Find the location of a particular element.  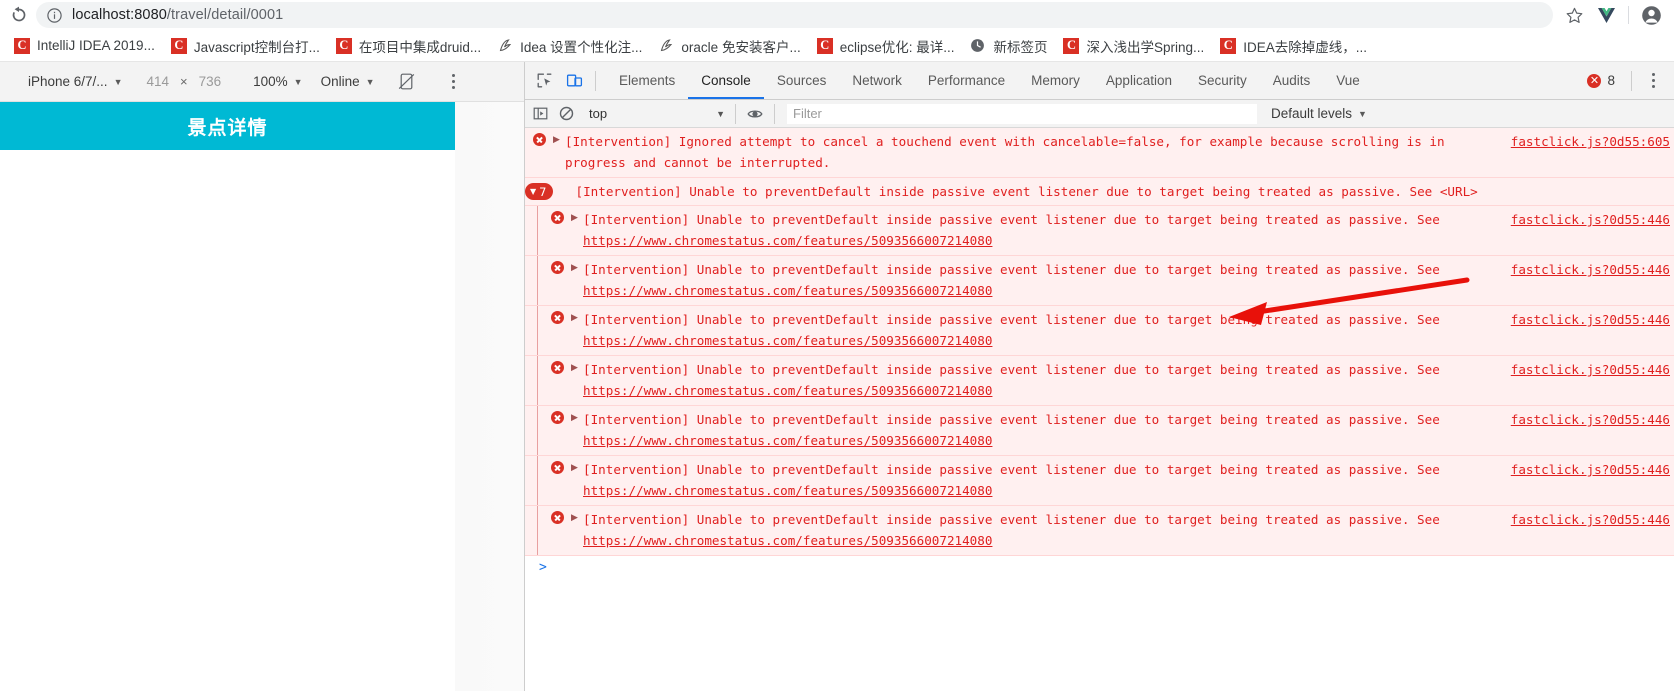

tab-label: Network is located at coordinates (877, 80).